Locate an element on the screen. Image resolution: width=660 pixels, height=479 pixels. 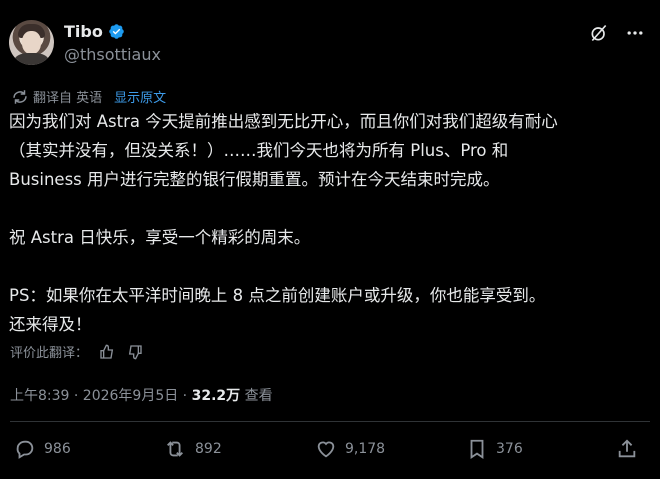
bookmark-count: 376 is located at coordinates (509, 449).